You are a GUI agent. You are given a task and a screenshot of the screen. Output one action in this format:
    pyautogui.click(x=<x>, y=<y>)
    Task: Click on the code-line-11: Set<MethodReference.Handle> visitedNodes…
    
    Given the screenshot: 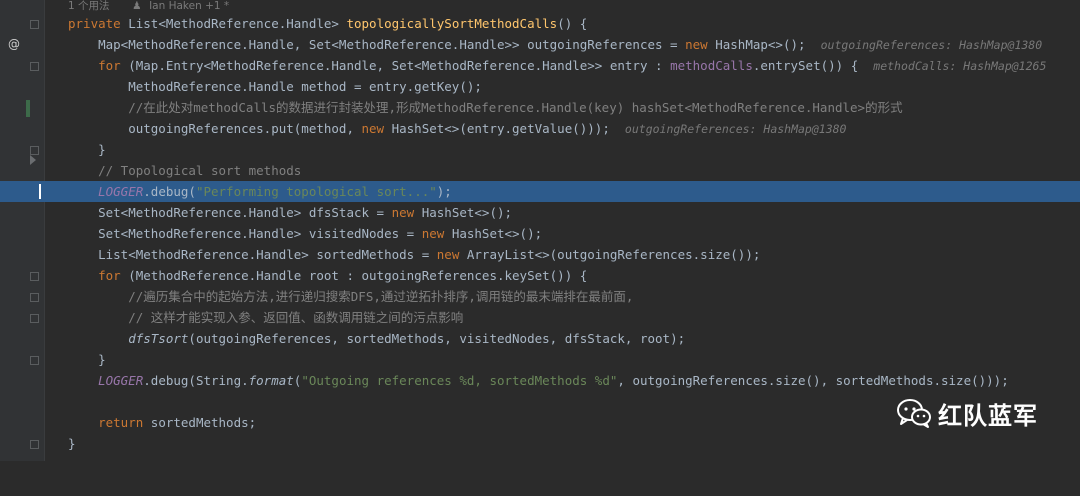 What is the action you would take?
    pyautogui.click(x=540, y=233)
    